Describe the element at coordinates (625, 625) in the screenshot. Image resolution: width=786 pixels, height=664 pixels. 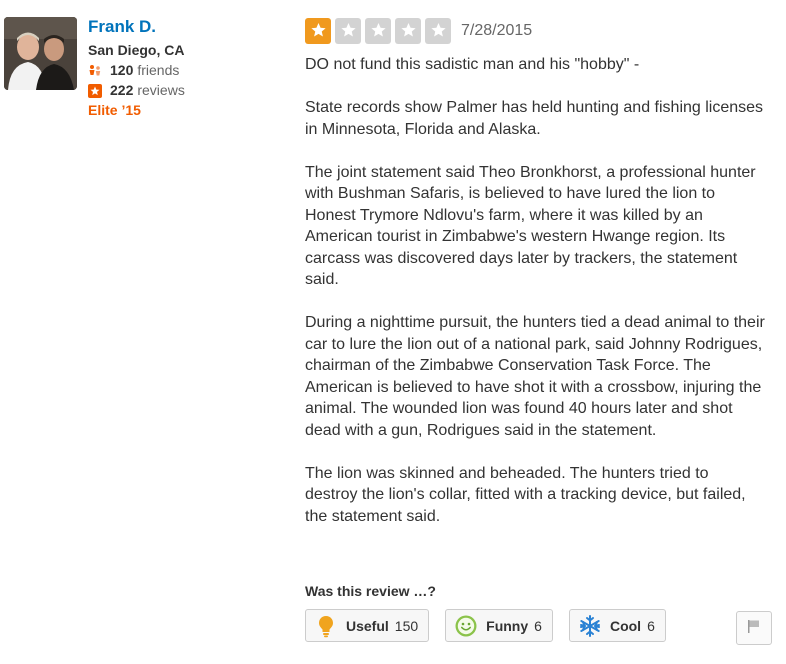
I see `cool-label: Cool` at that location.